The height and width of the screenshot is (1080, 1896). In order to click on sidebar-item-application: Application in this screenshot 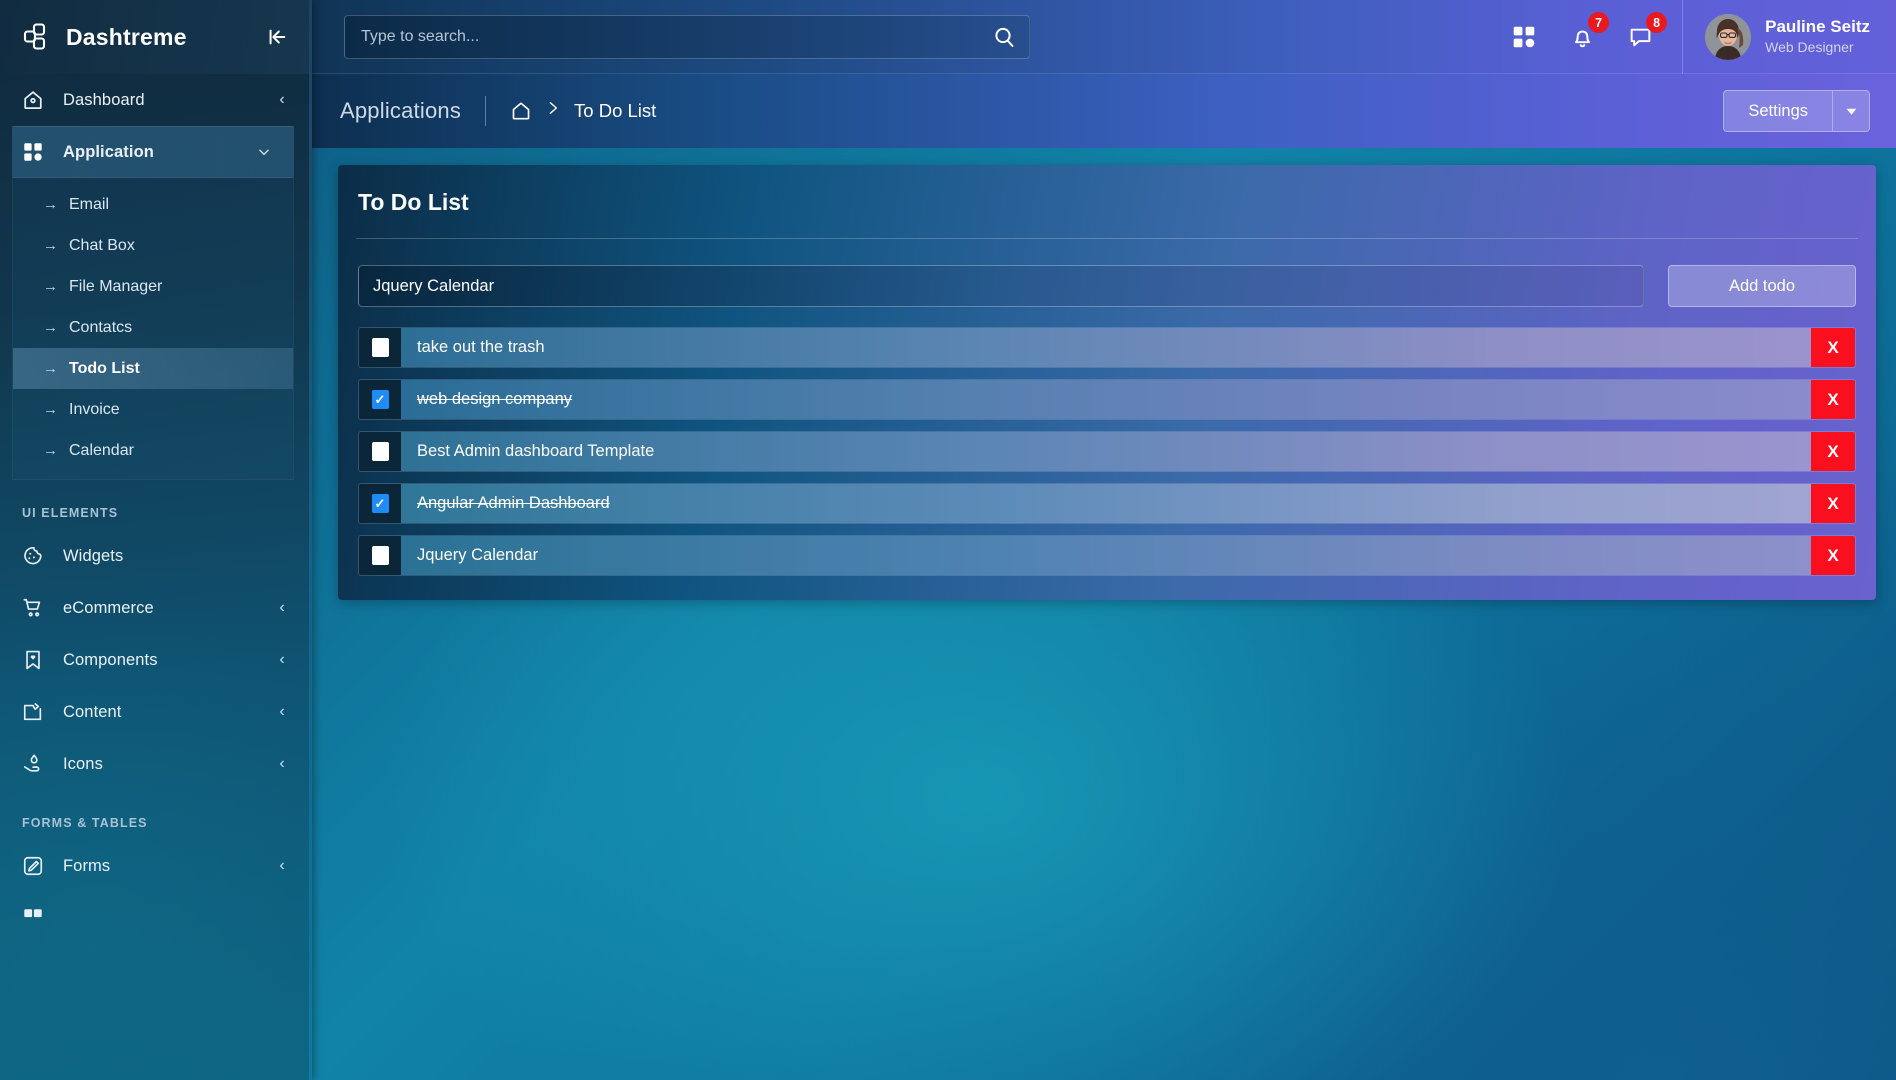, I will do `click(153, 152)`.